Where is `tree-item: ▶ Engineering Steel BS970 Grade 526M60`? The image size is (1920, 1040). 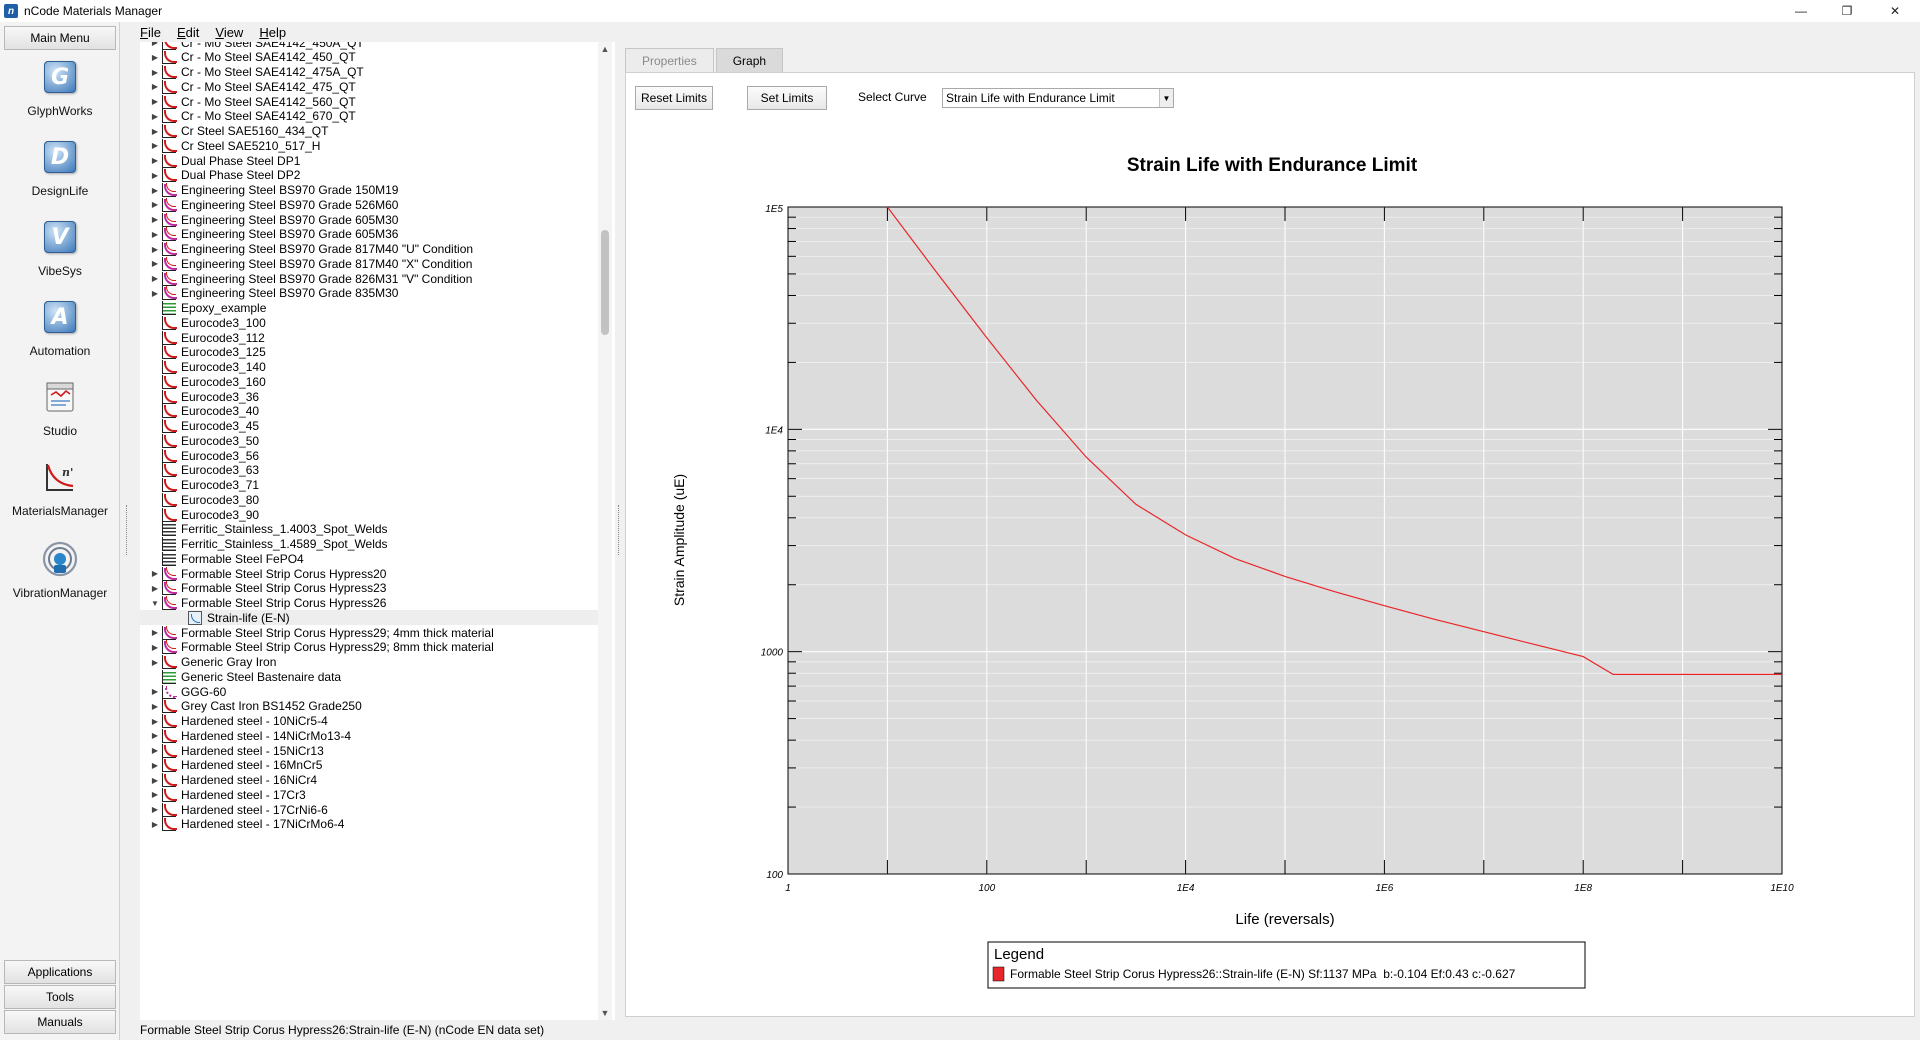
tree-item: ▶ Engineering Steel BS970 Grade 526M60 is located at coordinates (369, 204).